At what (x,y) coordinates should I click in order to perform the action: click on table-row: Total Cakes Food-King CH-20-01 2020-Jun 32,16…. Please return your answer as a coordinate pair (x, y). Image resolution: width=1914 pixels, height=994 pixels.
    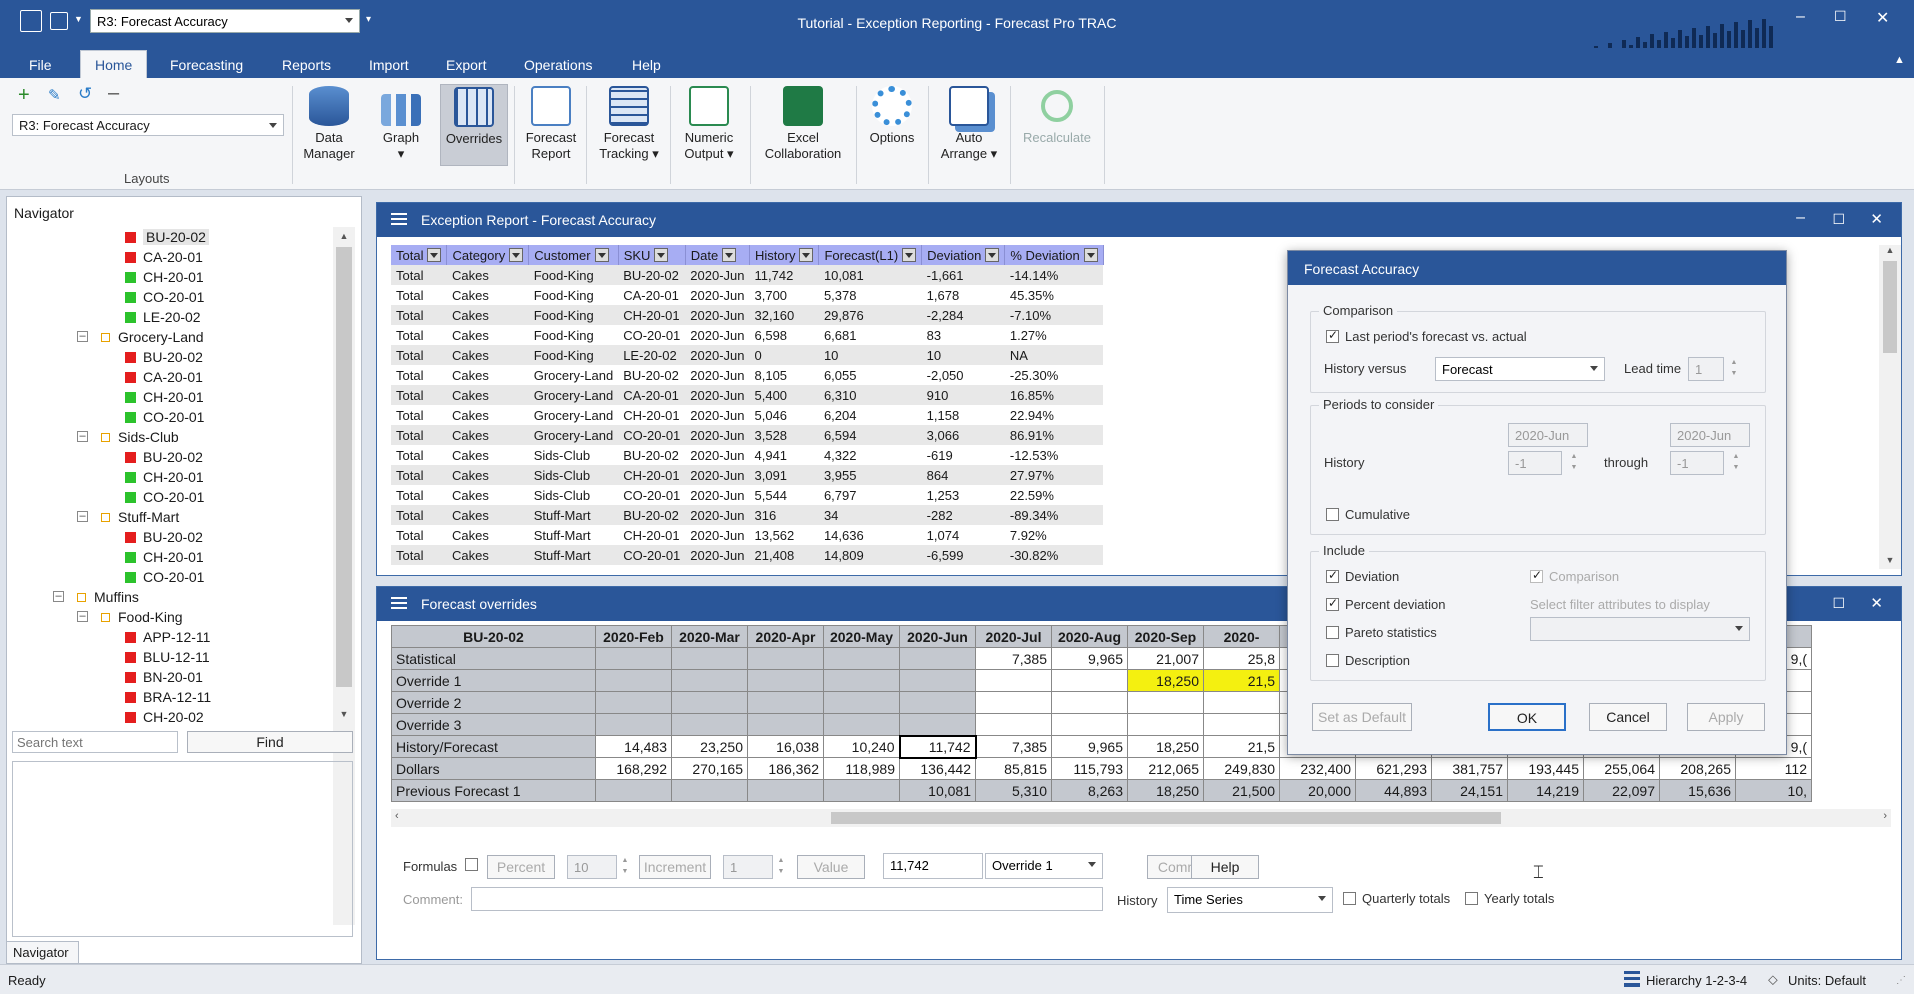
    Looking at the image, I should click on (747, 315).